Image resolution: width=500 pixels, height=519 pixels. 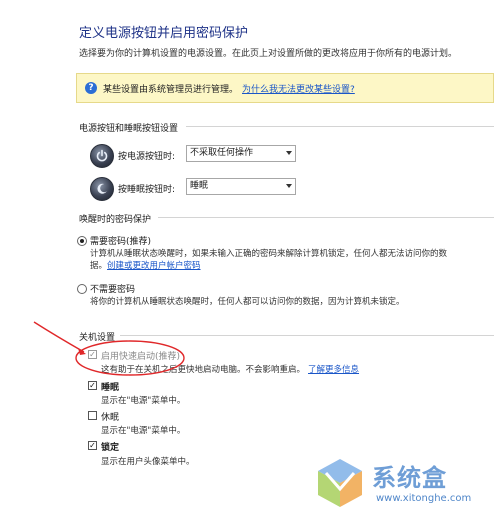 I want to click on watermark: 系统盒 www.xitonghe.com, so click(x=404, y=485).